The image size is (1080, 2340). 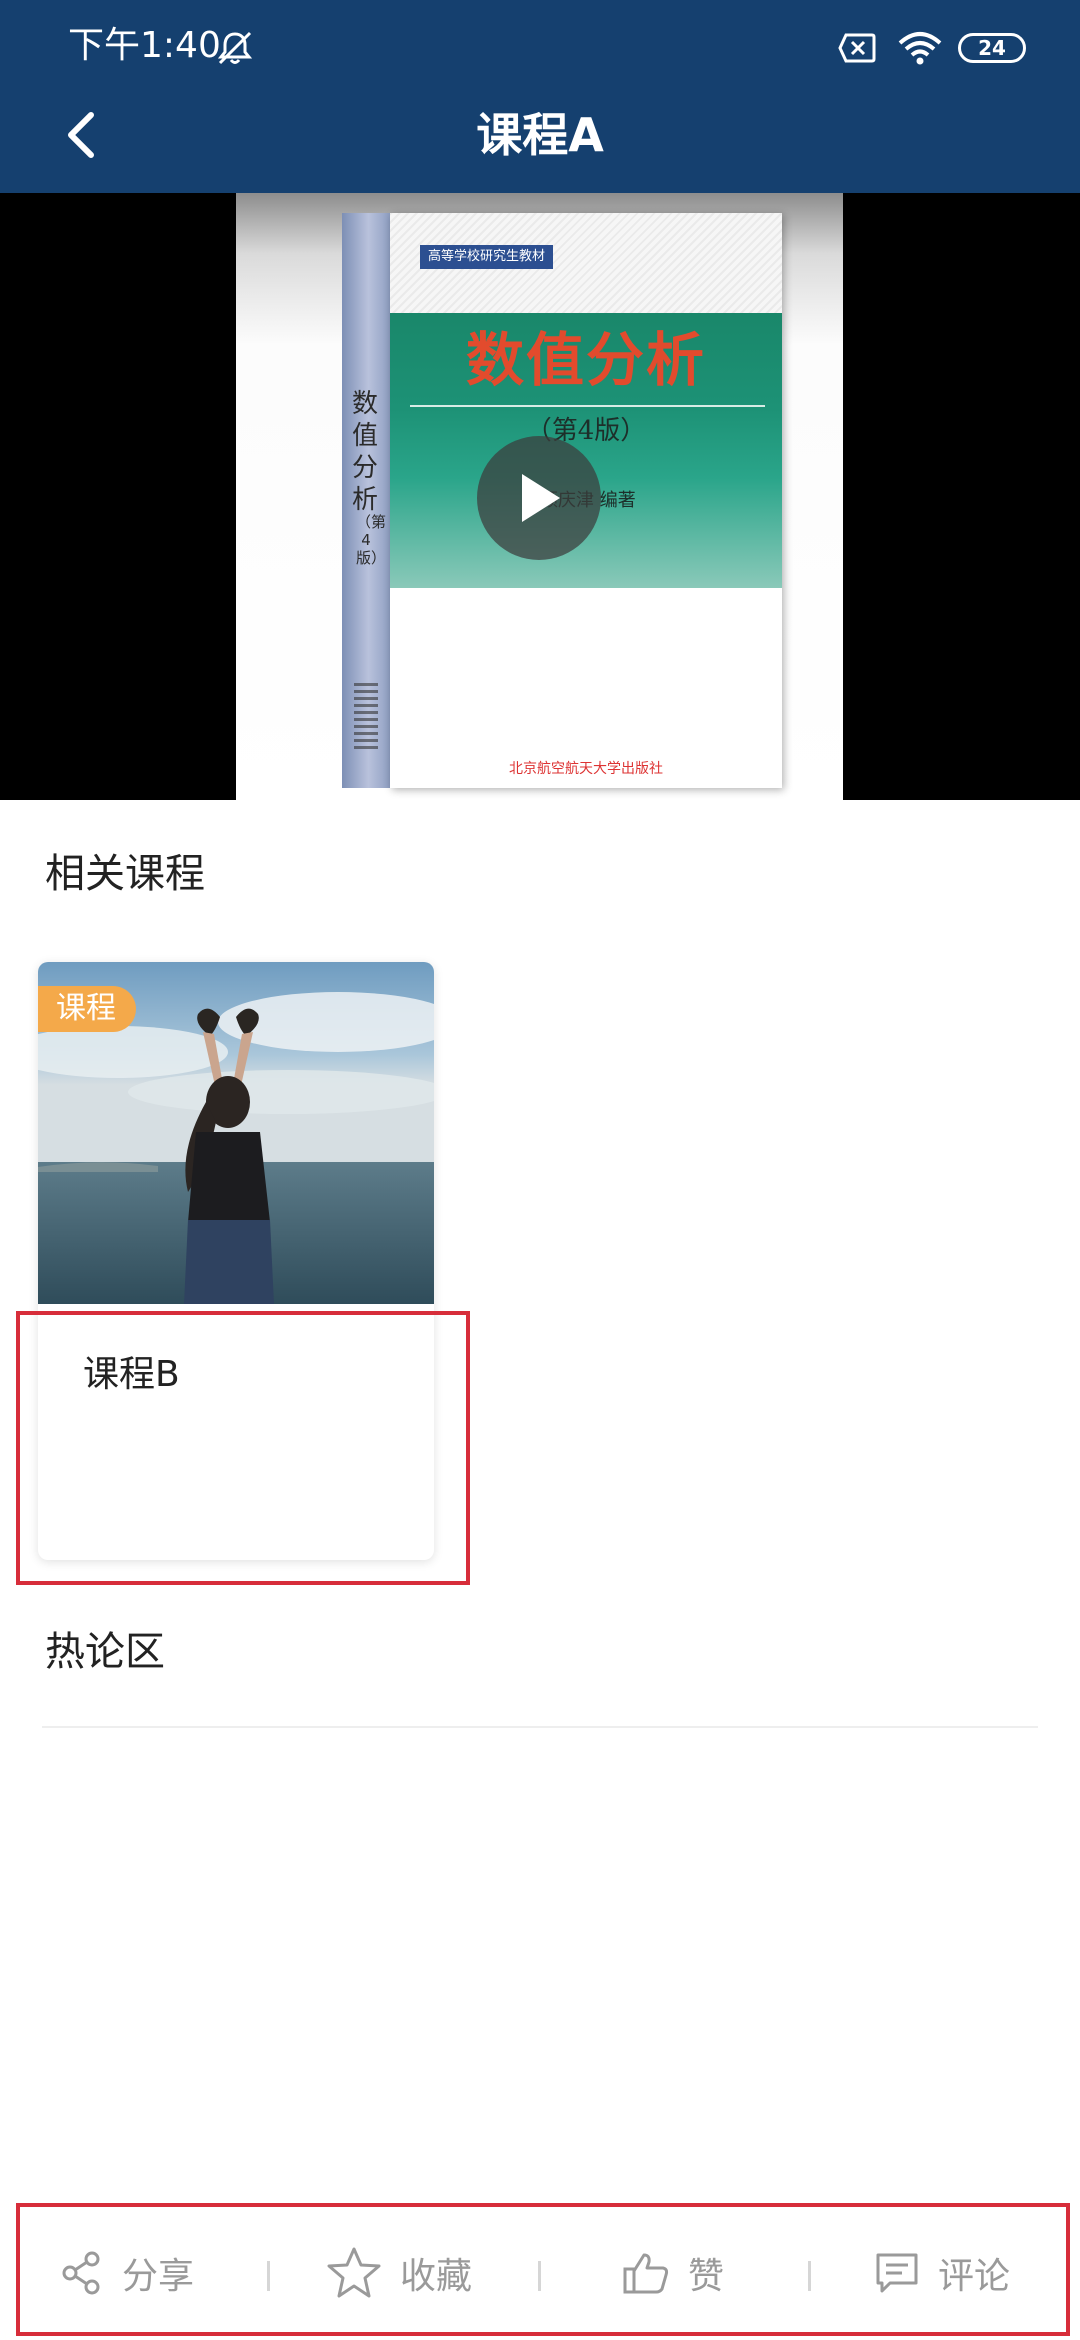 I want to click on spine-edition: （第4版）, so click(x=371, y=540).